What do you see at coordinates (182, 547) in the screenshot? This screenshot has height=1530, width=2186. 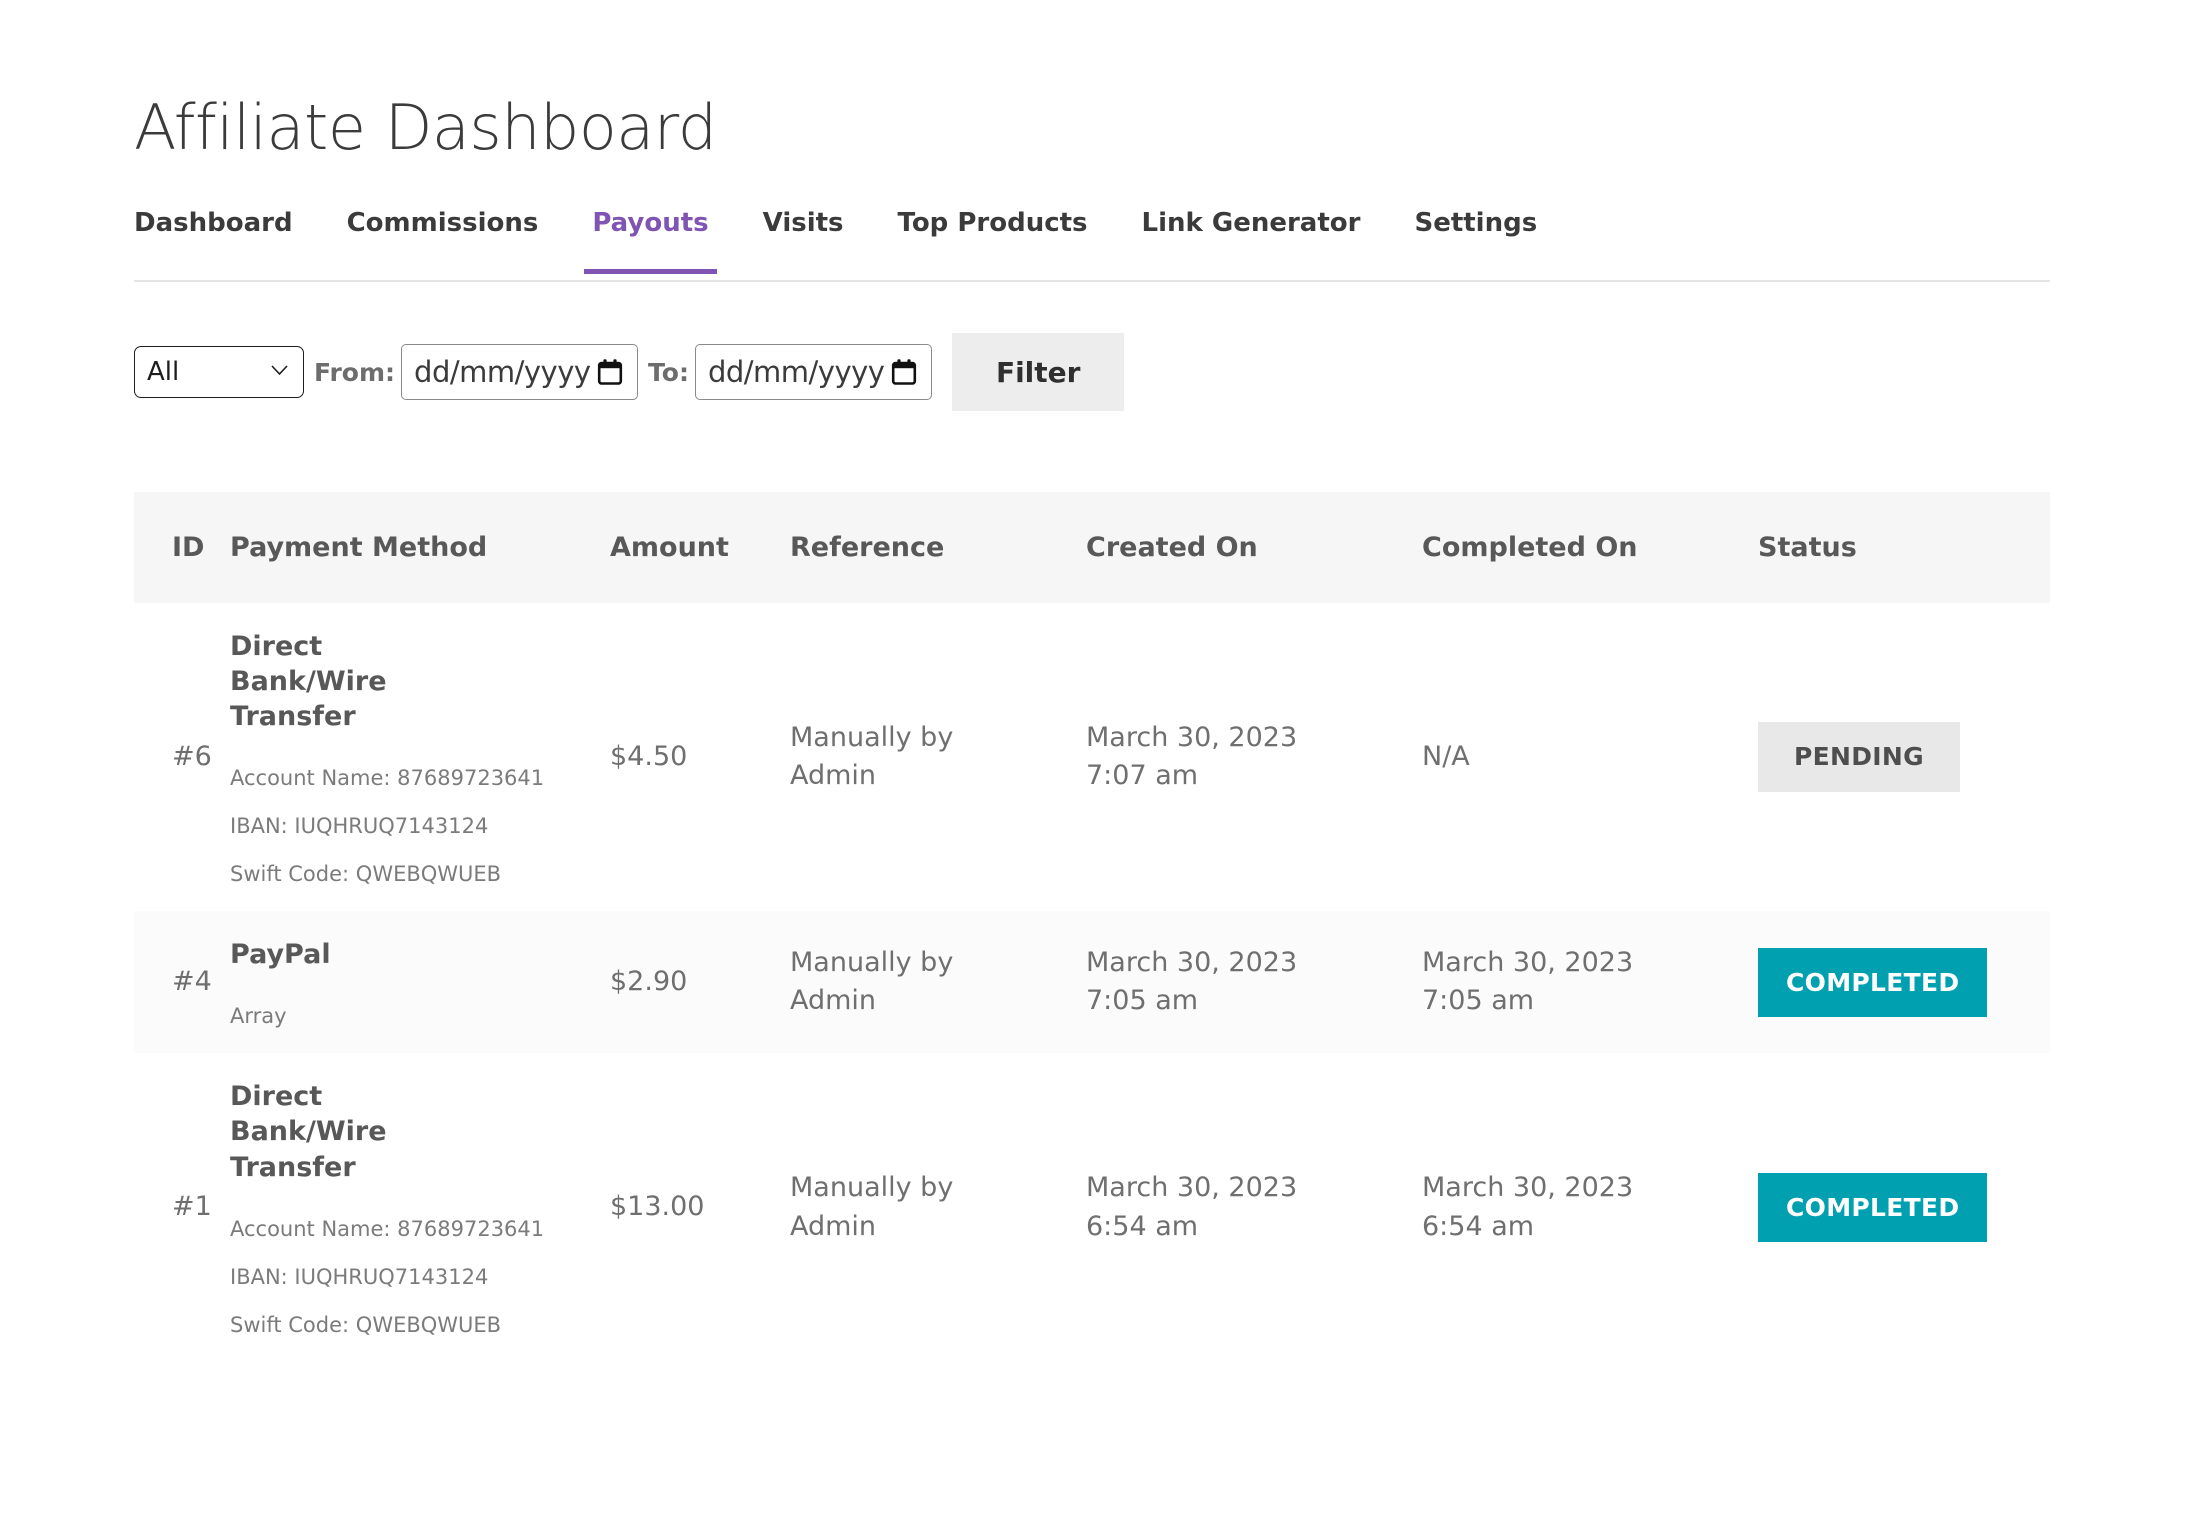 I see `column-header: ID` at bounding box center [182, 547].